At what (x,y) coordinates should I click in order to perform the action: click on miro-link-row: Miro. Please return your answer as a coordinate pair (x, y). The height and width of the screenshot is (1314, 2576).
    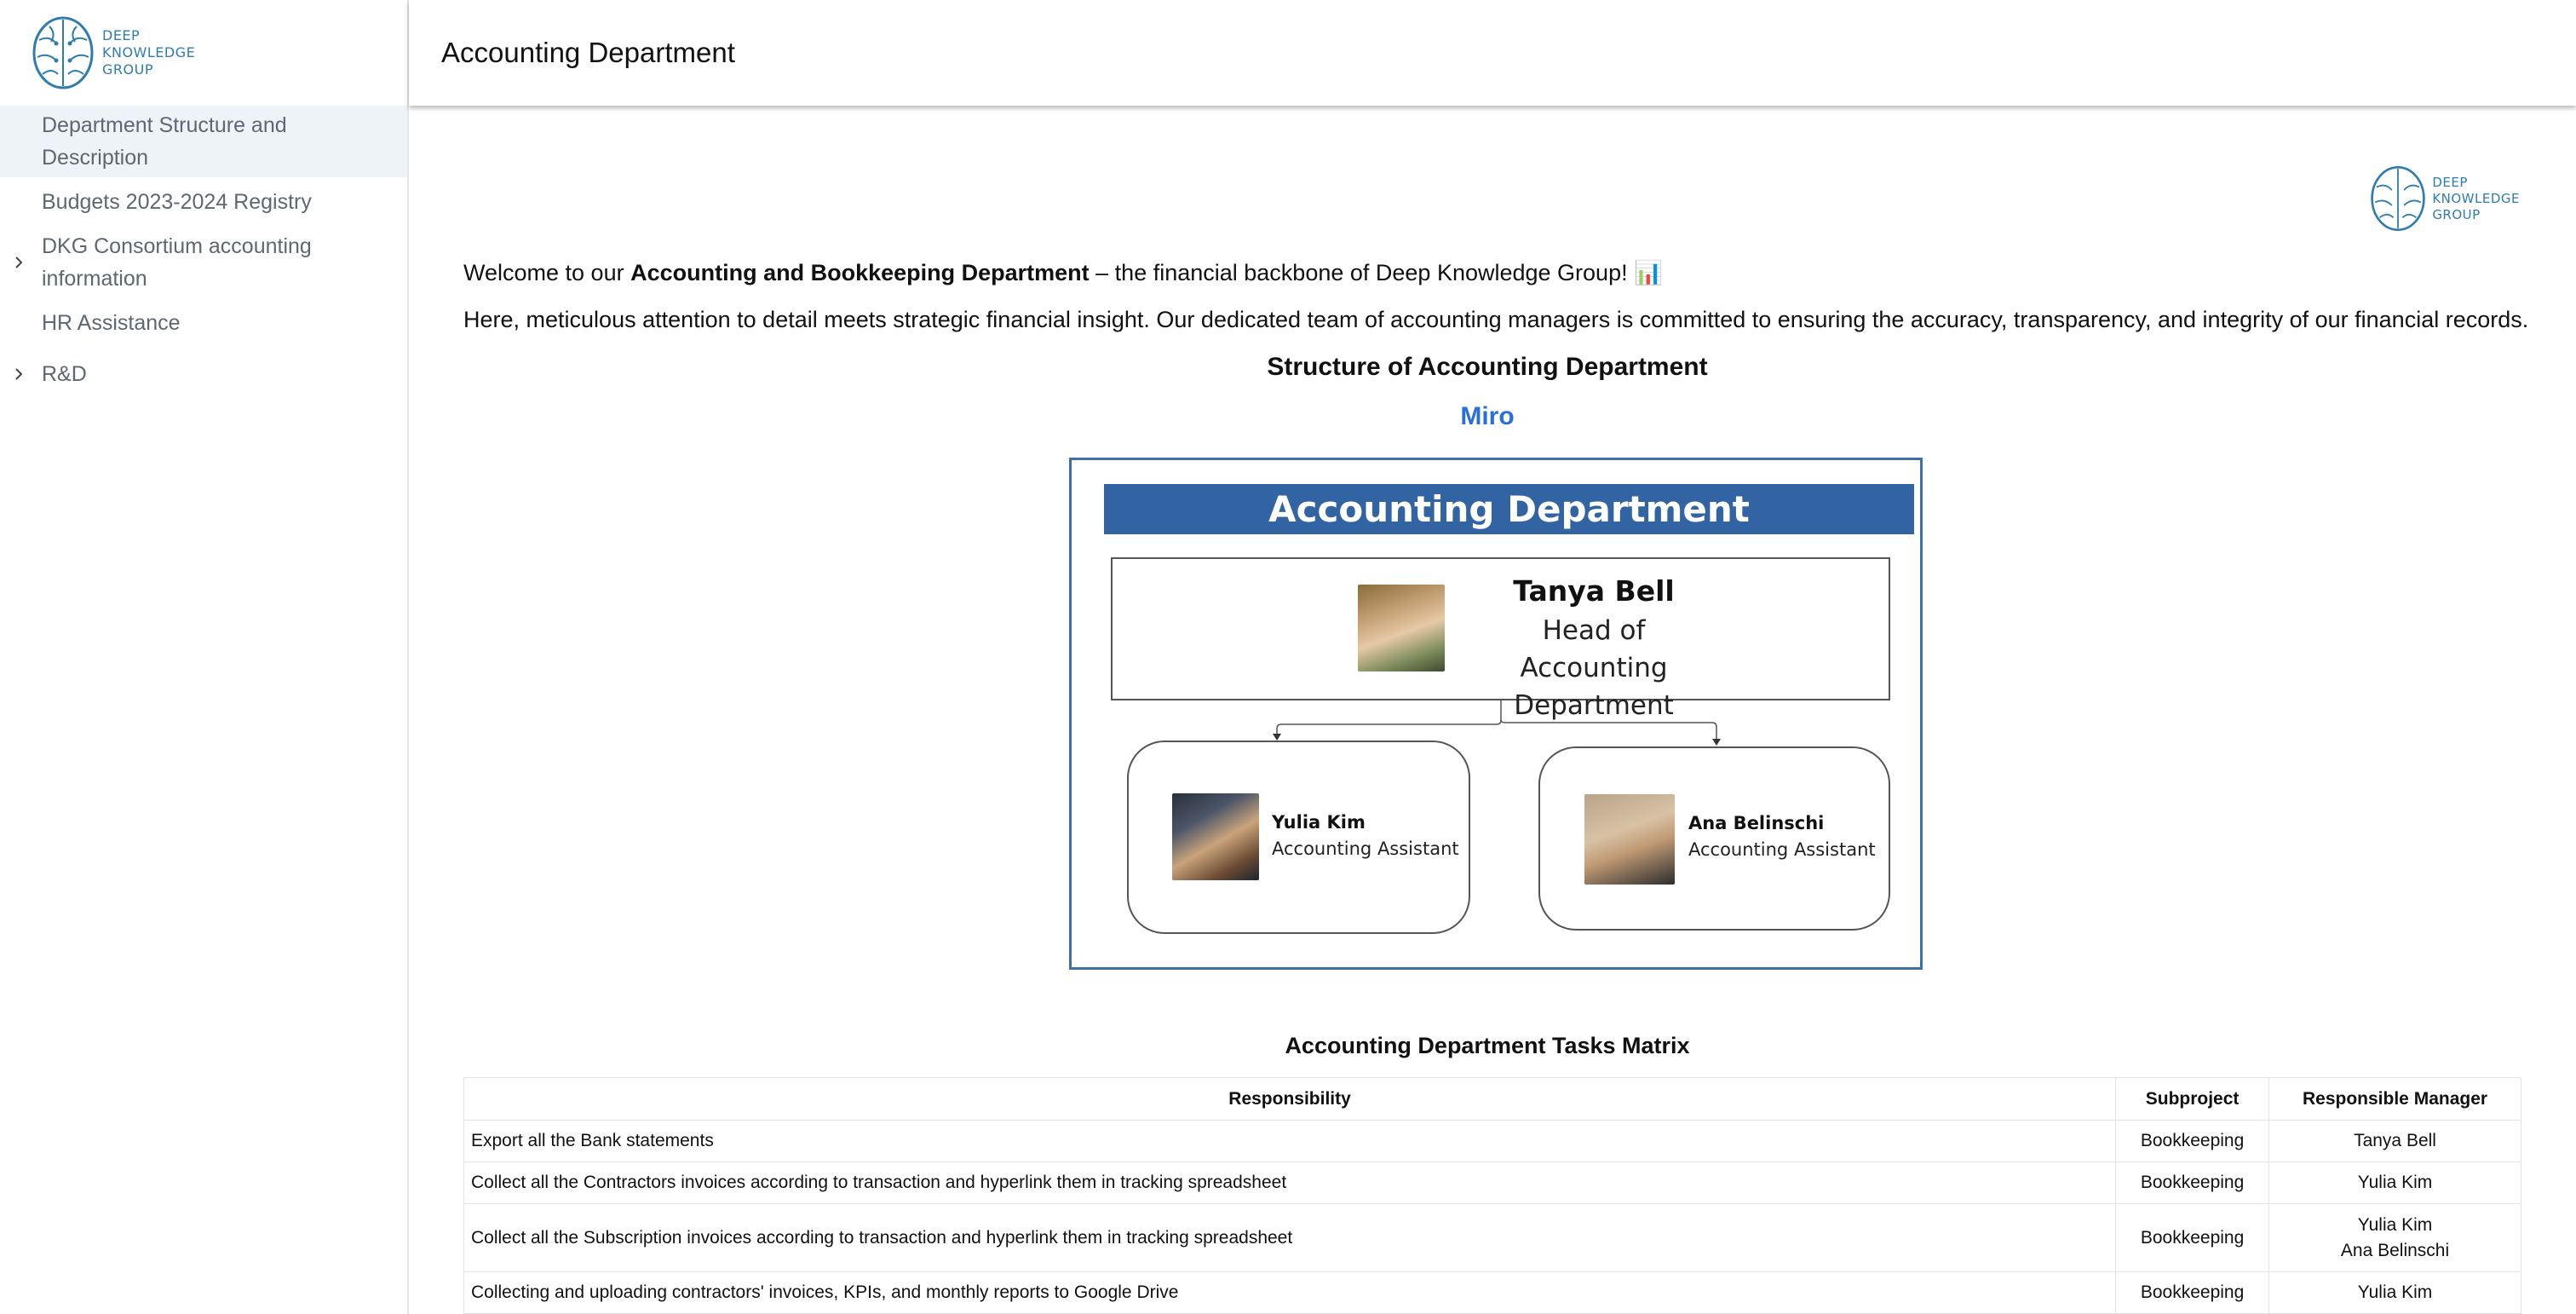
    Looking at the image, I should click on (1487, 417).